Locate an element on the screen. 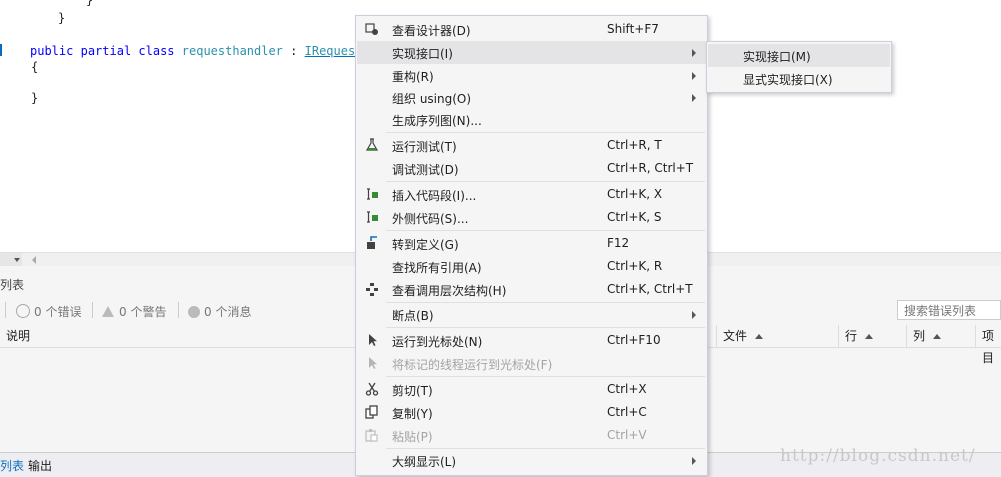 The image size is (1001, 477). call-hierarchy-icon is located at coordinates (372, 289).